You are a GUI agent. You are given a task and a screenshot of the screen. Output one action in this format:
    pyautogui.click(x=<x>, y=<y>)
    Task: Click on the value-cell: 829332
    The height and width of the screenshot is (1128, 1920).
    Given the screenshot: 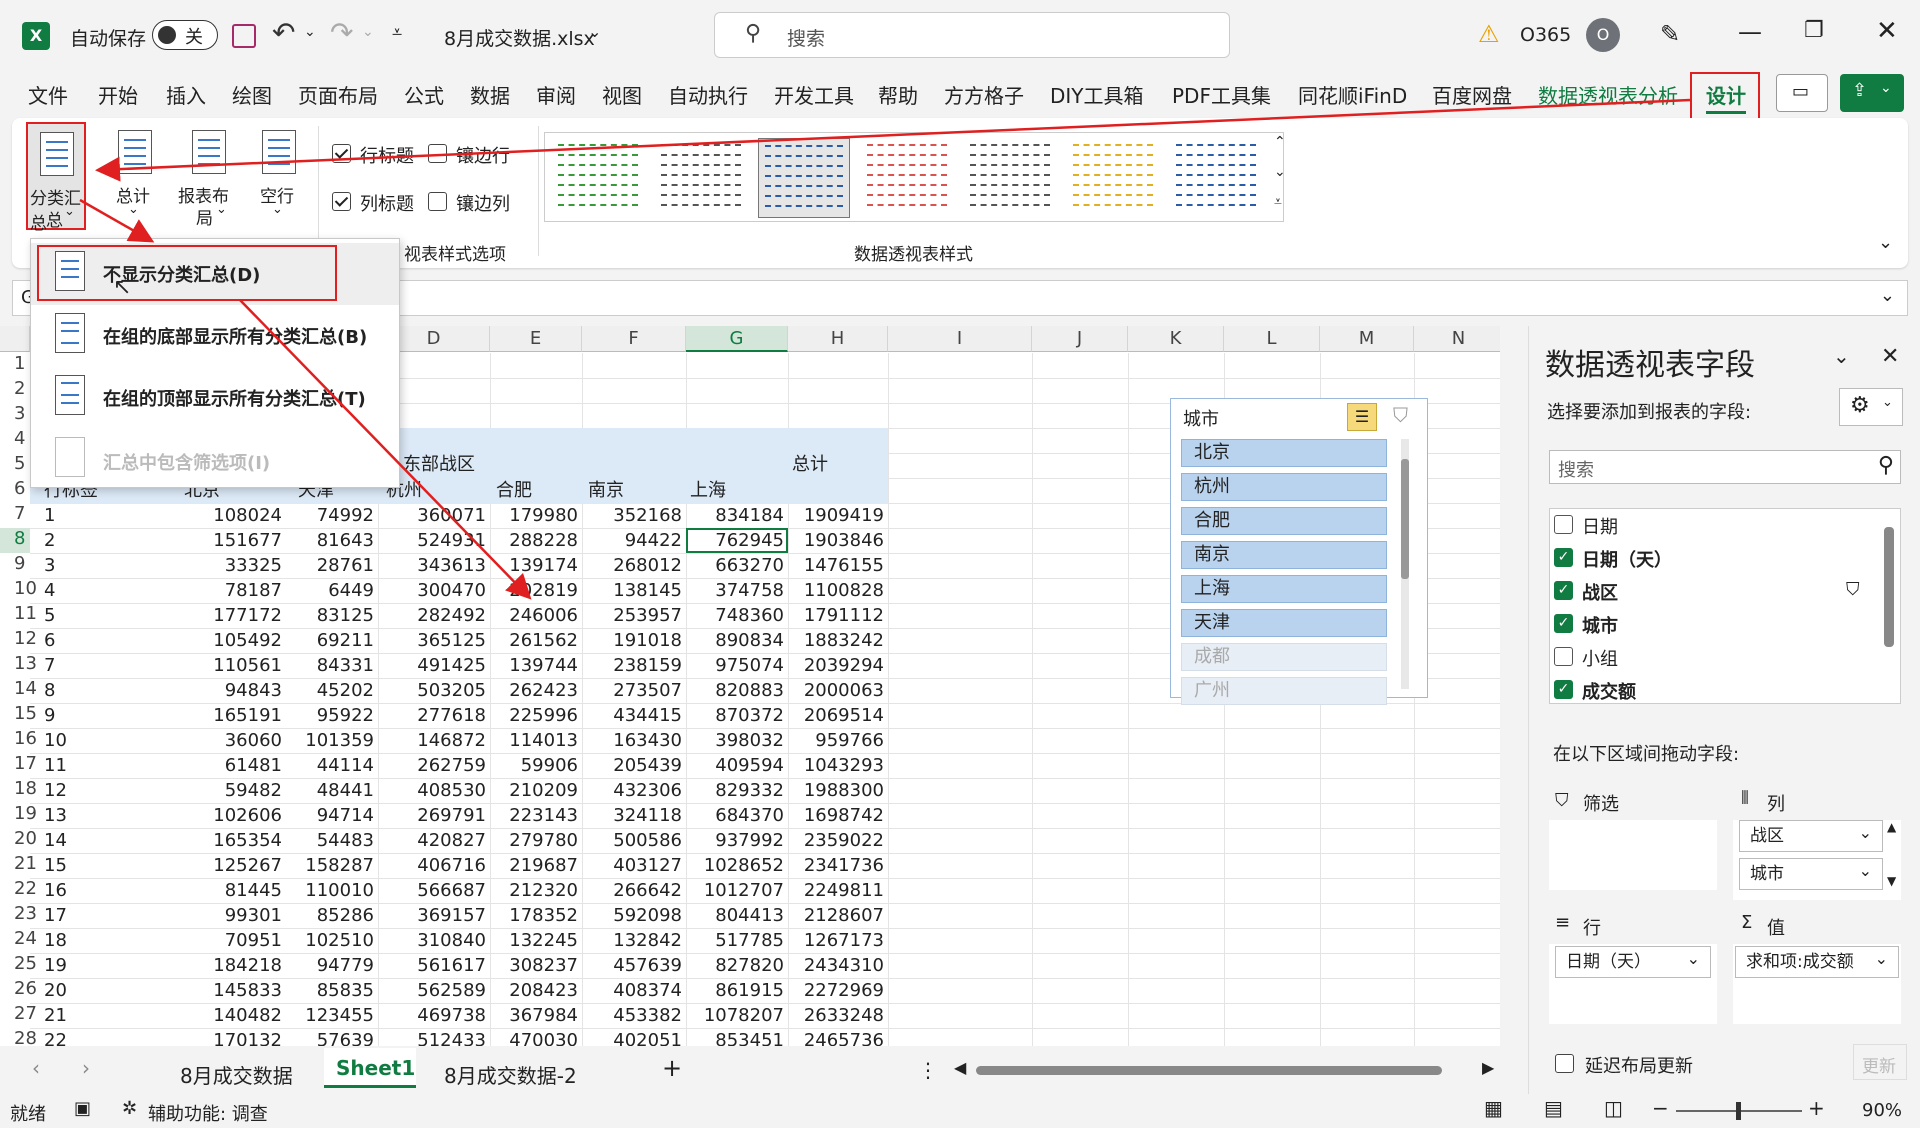 What is the action you would take?
    pyautogui.click(x=731, y=790)
    